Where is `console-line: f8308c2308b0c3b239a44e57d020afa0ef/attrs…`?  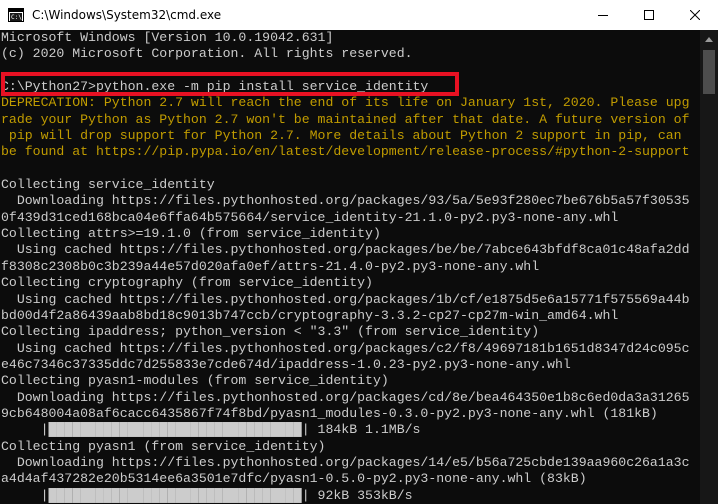 console-line: f8308c2308b0c3b239a44e57d020afa0ef/attrs… is located at coordinates (270, 266).